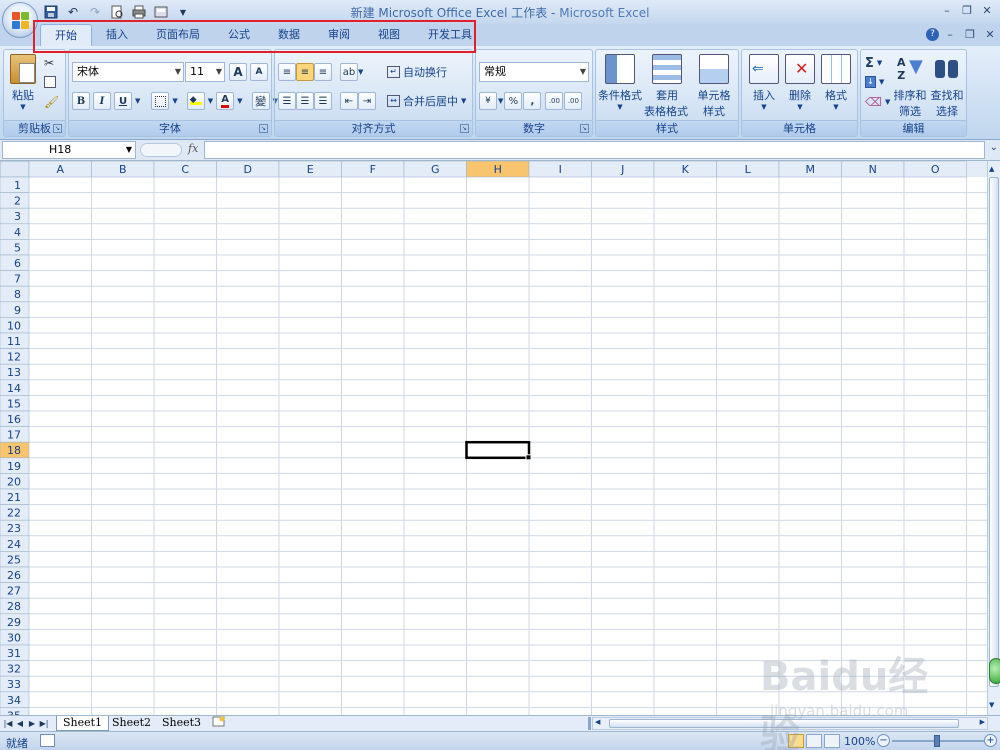 The width and height of the screenshot is (1000, 750). Describe the element at coordinates (289, 35) in the screenshot. I see `tab-data: 数据` at that location.